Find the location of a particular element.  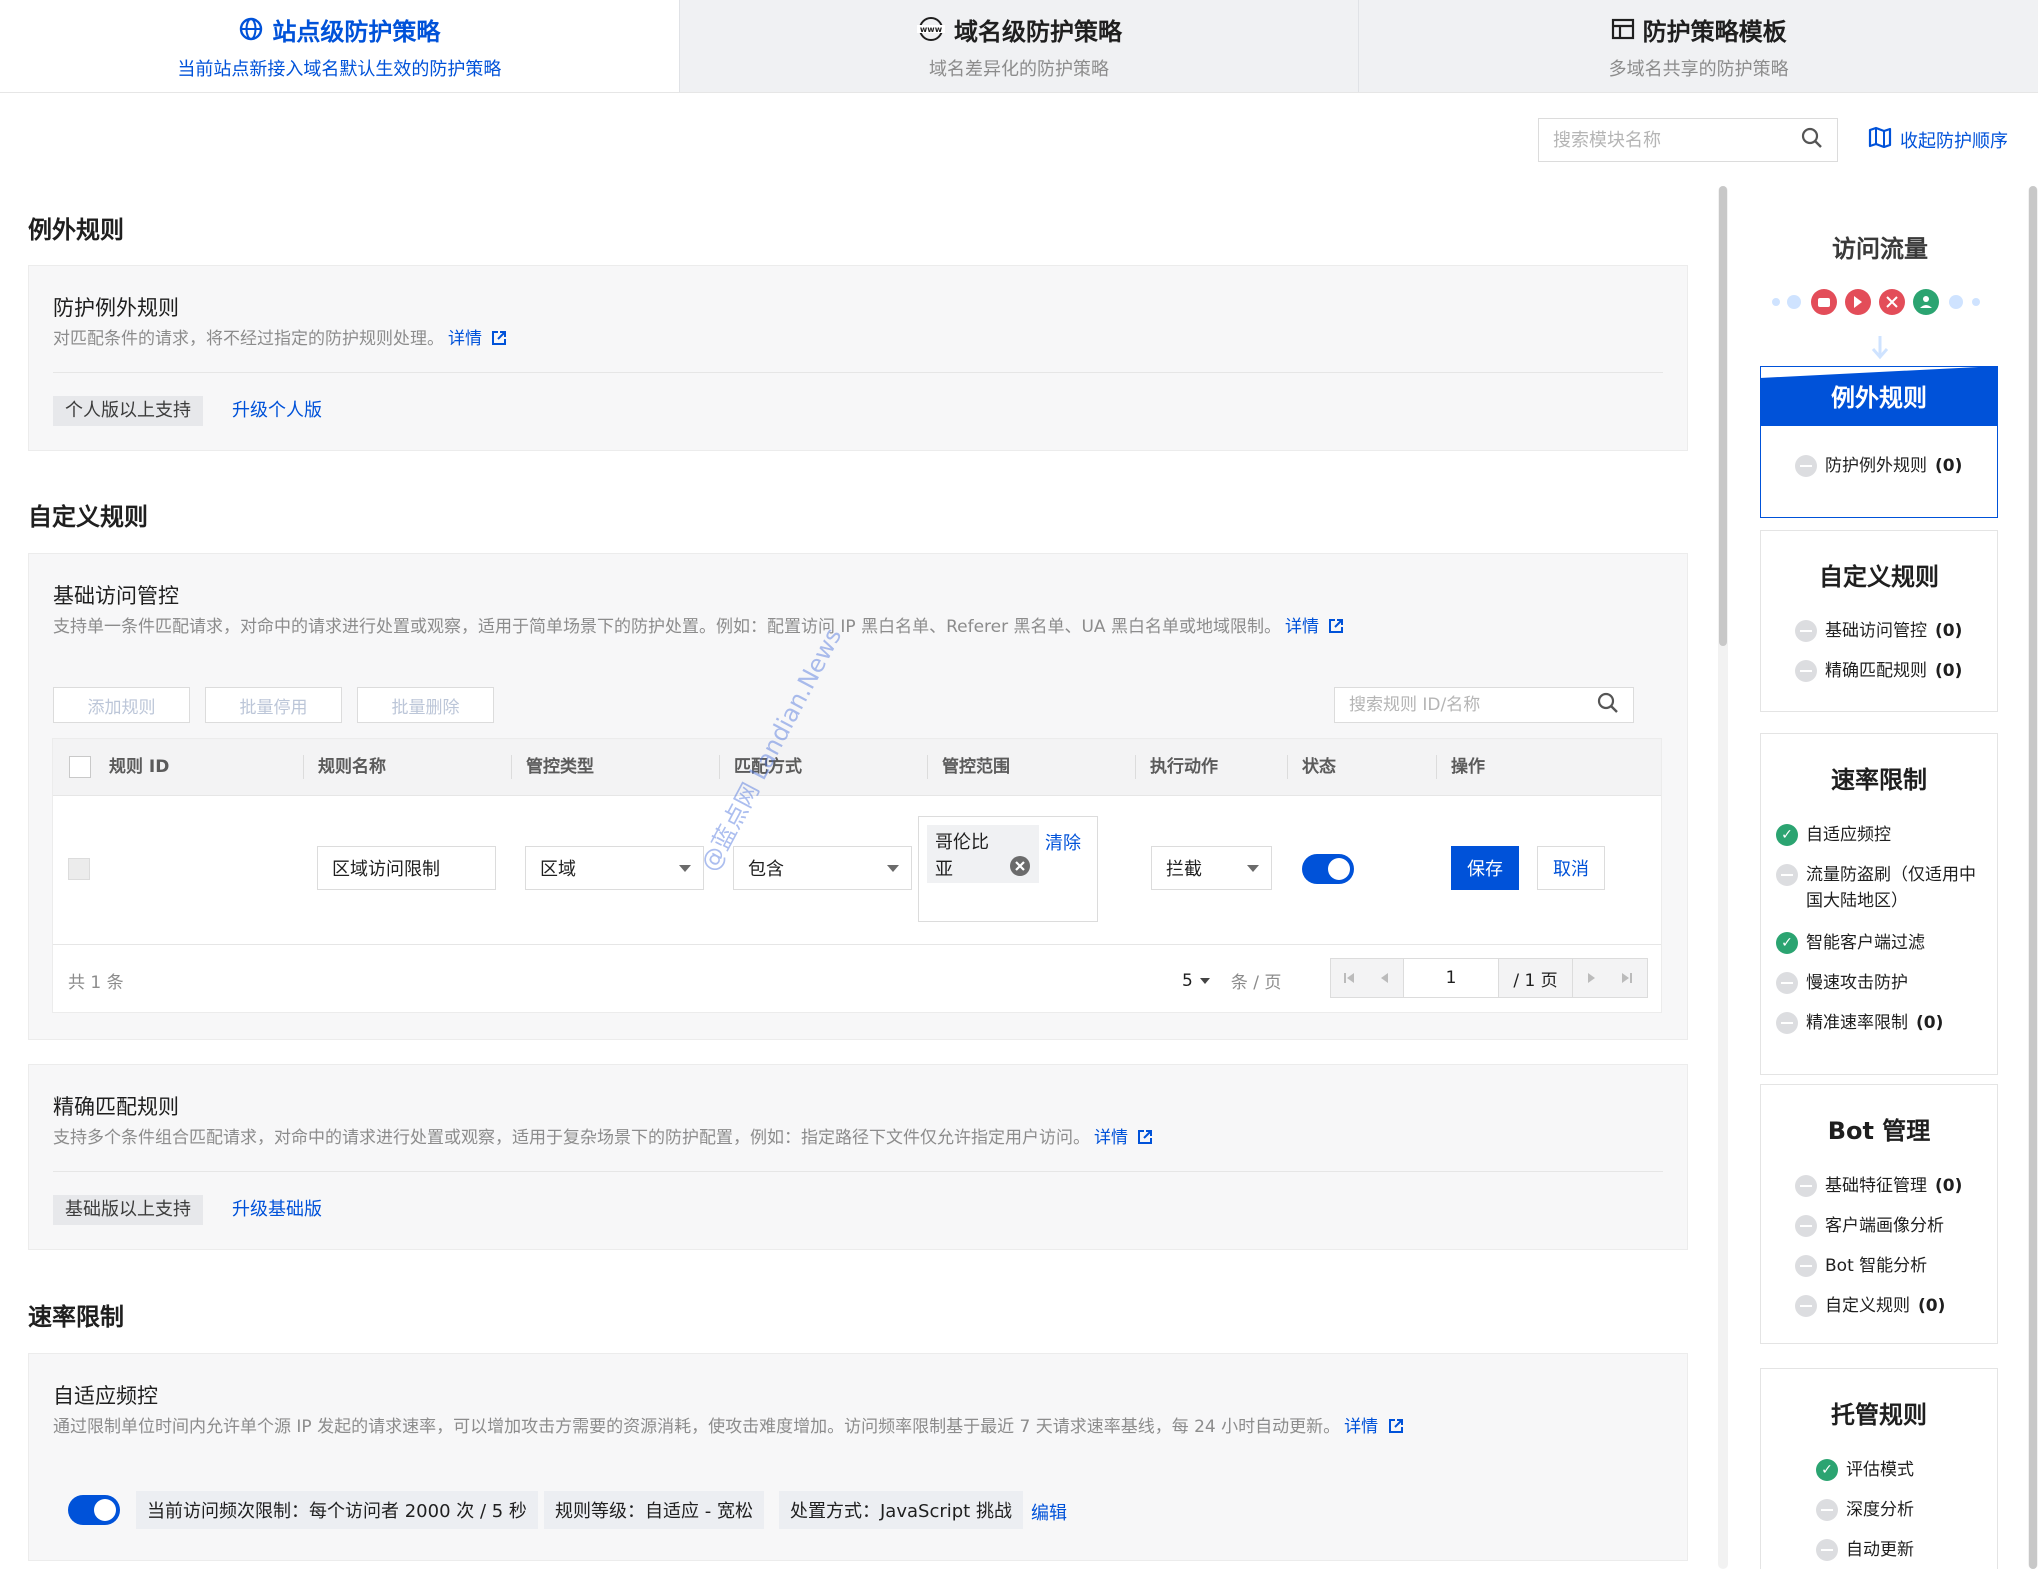

page-size-value: 5 is located at coordinates (1187, 980).